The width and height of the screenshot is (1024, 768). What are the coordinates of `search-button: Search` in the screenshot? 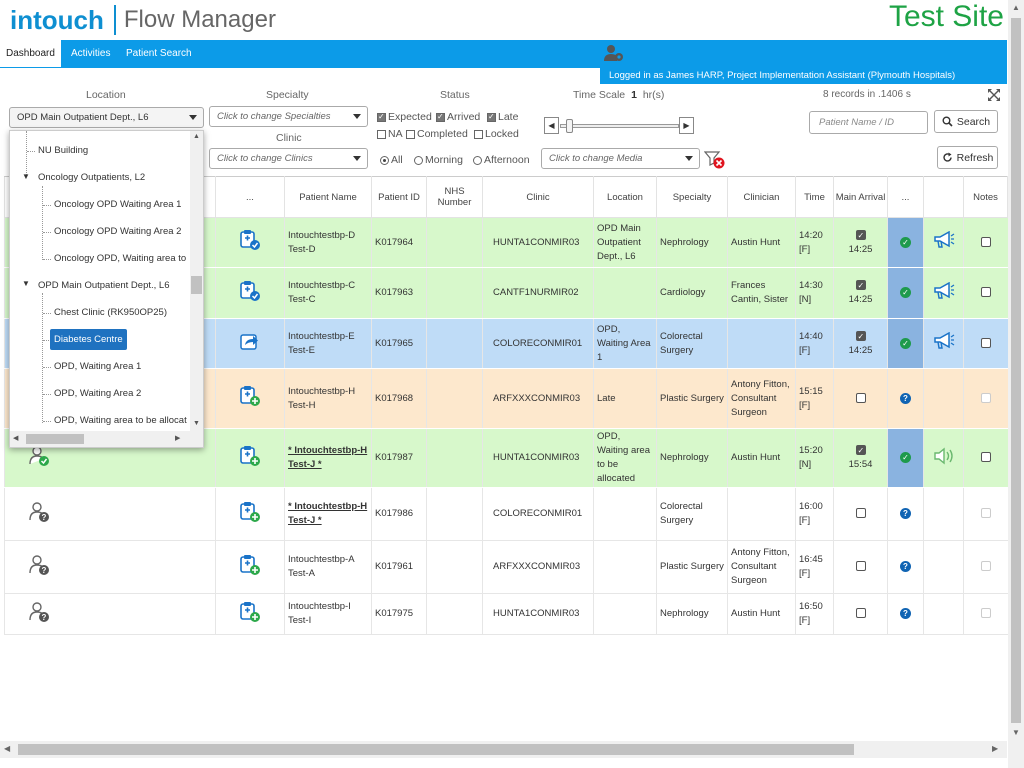 It's located at (966, 121).